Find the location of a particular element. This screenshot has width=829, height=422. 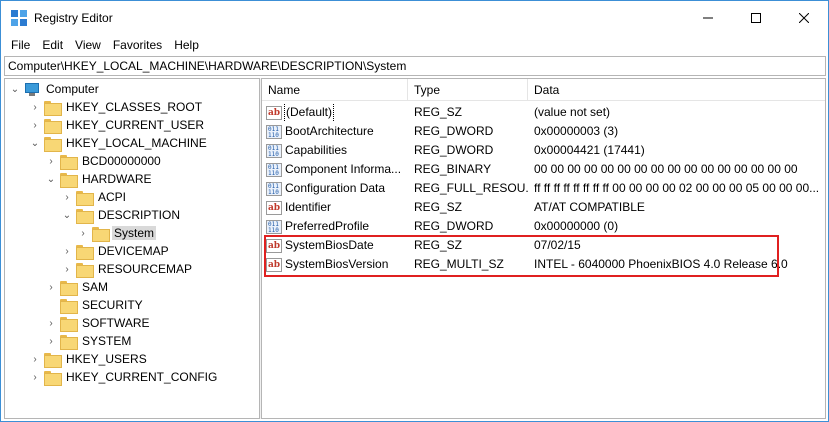

value-name: Identifier is located at coordinates (308, 207).